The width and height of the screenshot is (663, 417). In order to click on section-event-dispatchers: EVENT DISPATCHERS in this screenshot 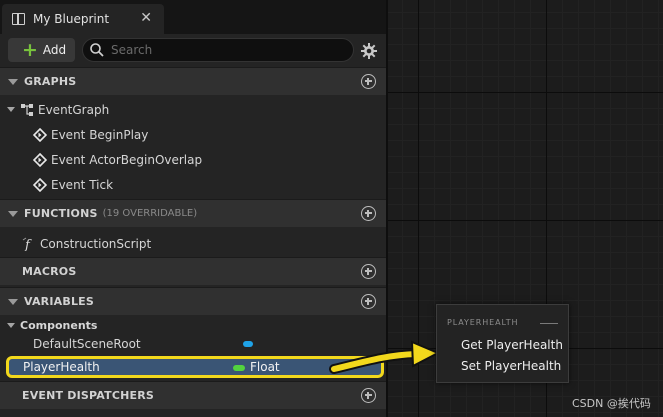, I will do `click(193, 395)`.